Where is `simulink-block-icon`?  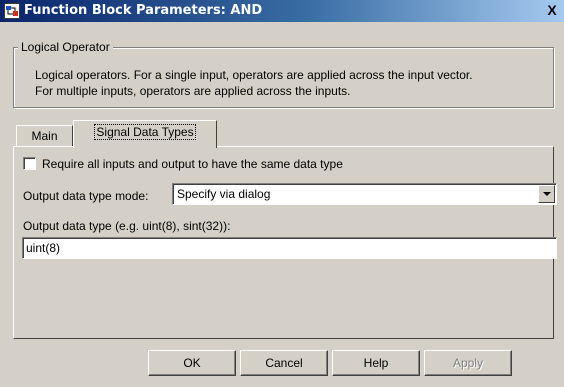
simulink-block-icon is located at coordinates (12, 11).